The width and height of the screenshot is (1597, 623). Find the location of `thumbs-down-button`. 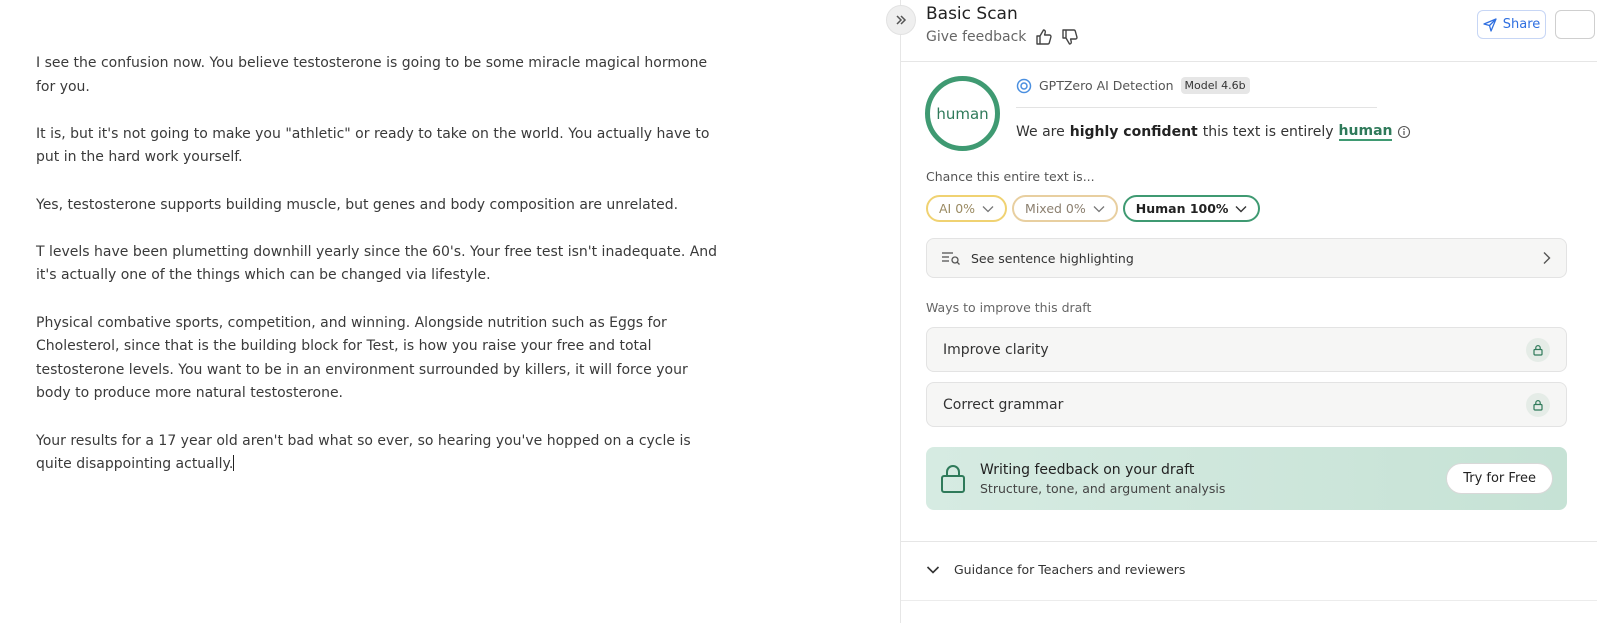

thumbs-down-button is located at coordinates (1070, 37).